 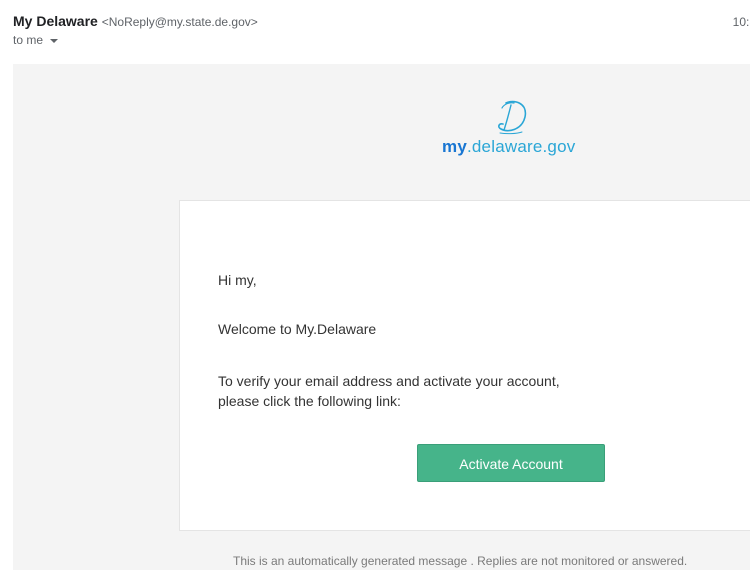 I want to click on logo-text-my: my, so click(x=454, y=146).